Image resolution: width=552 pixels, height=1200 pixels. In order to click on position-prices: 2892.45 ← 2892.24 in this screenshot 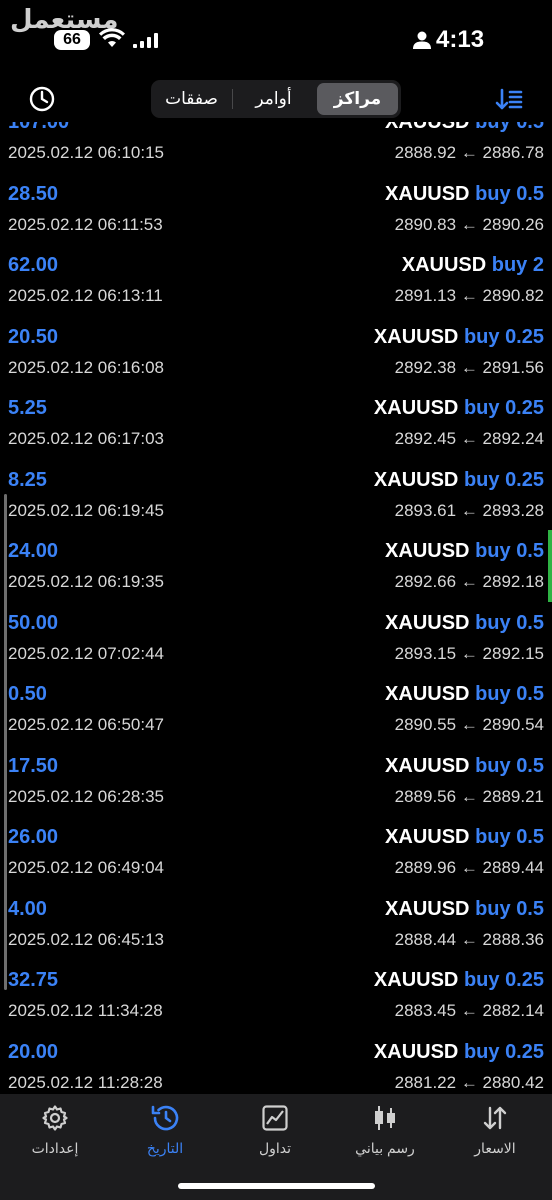, I will do `click(469, 439)`.